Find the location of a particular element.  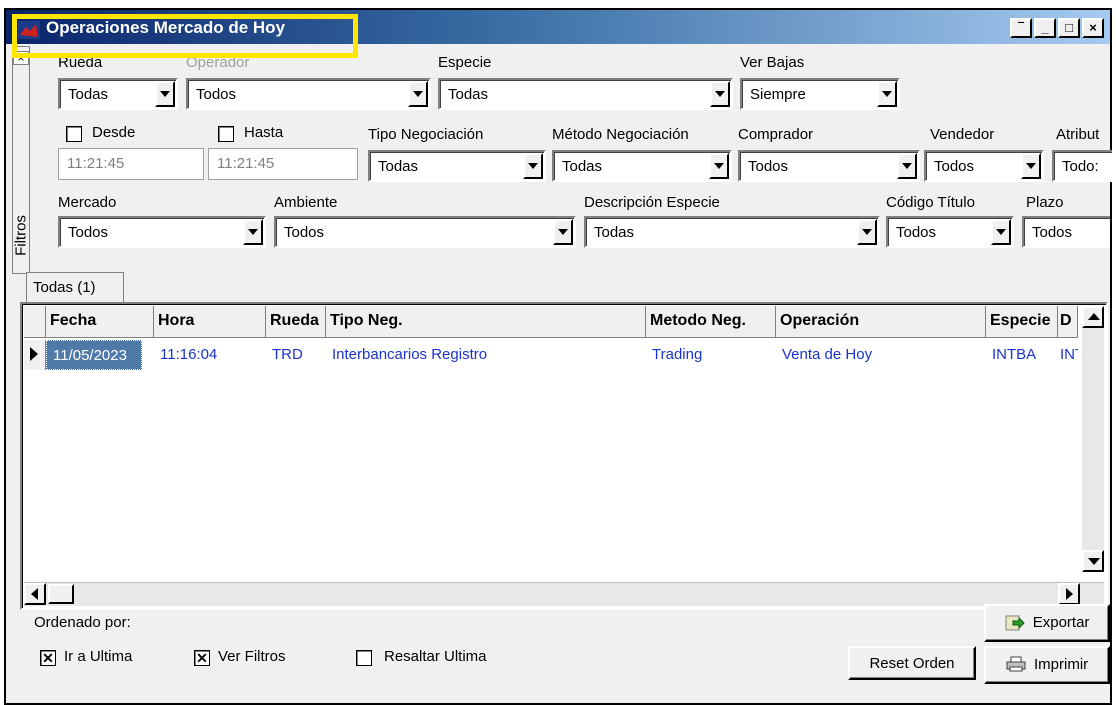

vertical-scrollbar is located at coordinates (1093, 439).